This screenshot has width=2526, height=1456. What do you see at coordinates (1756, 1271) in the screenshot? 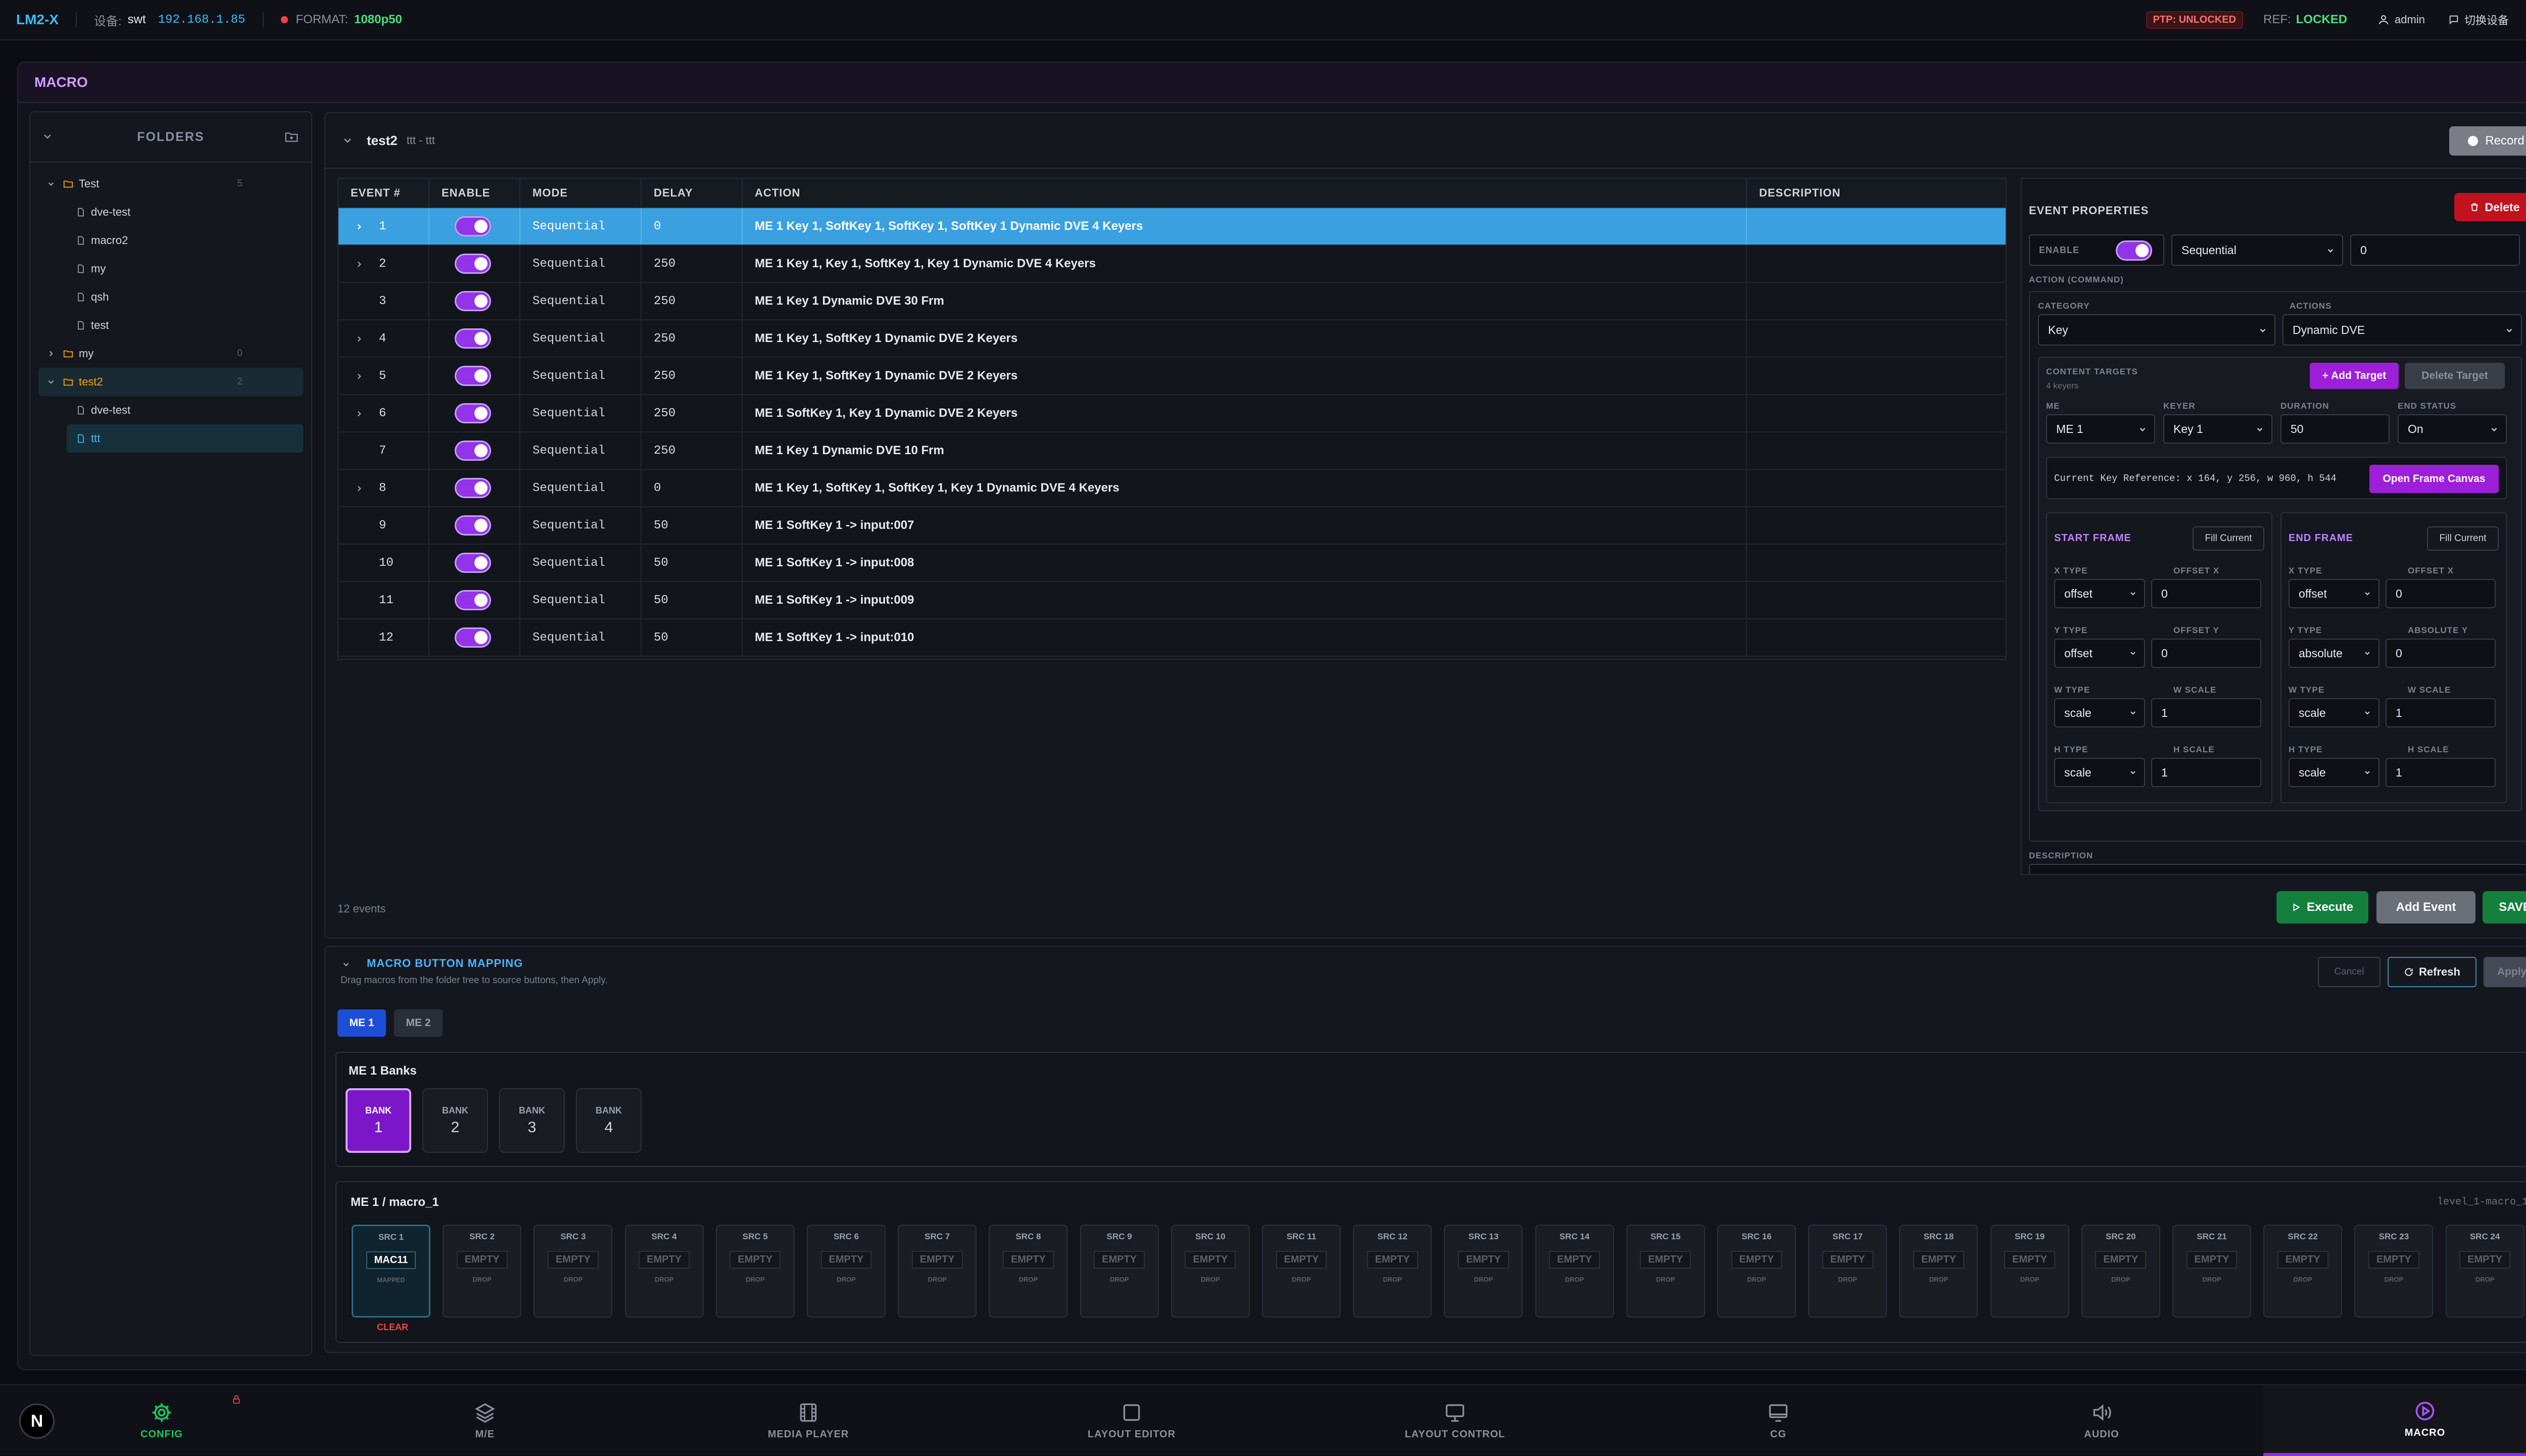
I see `source-slot: SRC 16 EMPTY DROP` at bounding box center [1756, 1271].